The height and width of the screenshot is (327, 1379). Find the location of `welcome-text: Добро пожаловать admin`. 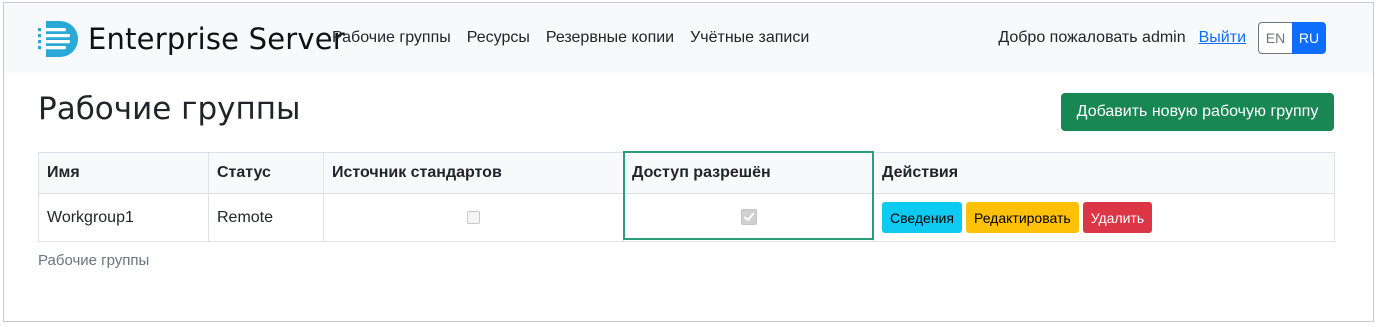

welcome-text: Добро пожаловать admin is located at coordinates (1092, 37).